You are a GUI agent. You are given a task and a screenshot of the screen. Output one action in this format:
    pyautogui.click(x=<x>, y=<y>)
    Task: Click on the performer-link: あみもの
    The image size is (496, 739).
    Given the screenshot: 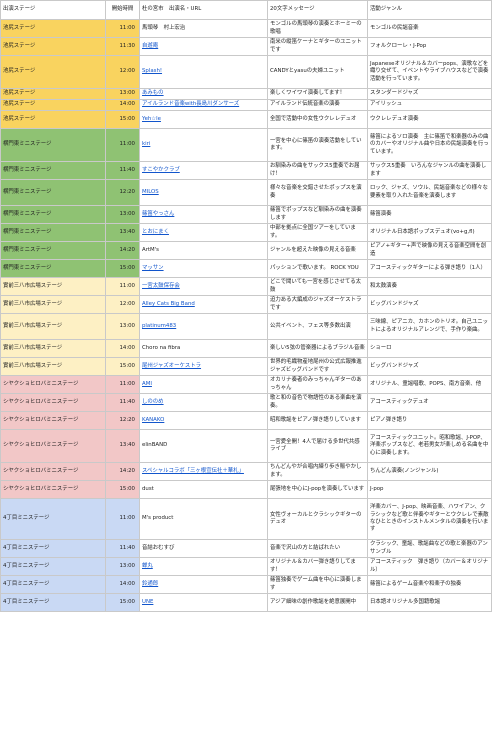 What is the action you would take?
    pyautogui.click(x=203, y=93)
    